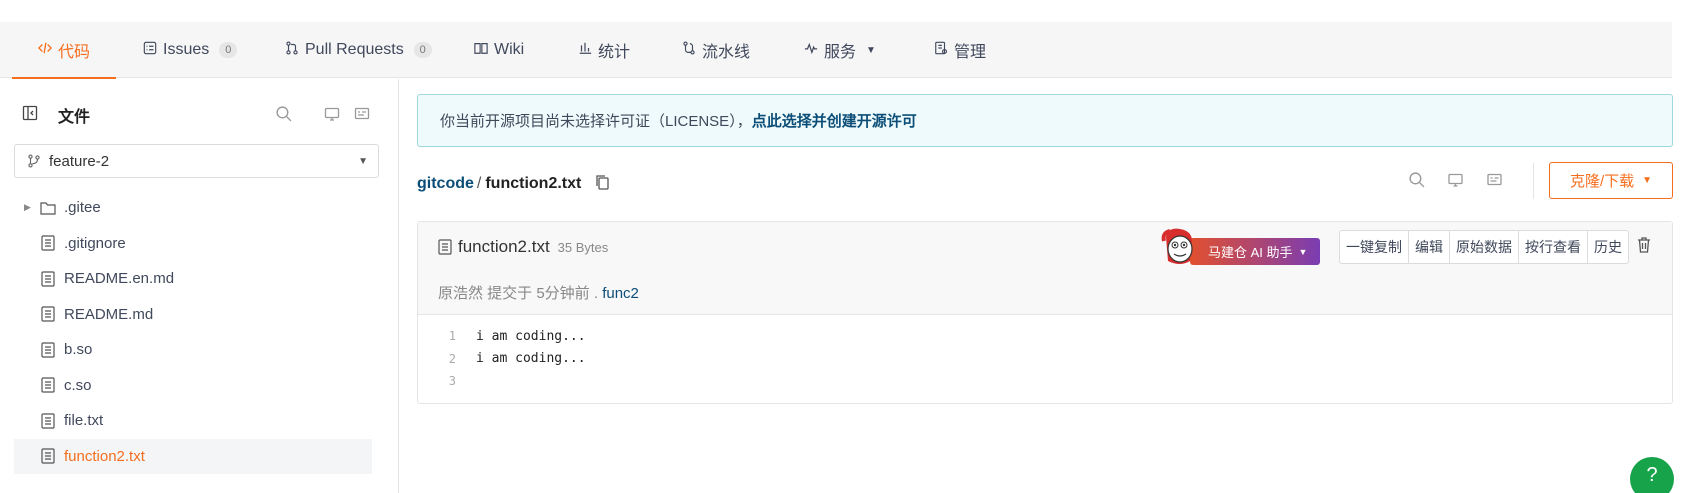 This screenshot has width=1692, height=493. What do you see at coordinates (109, 314) in the screenshot?
I see `tree-item-label: README.md` at bounding box center [109, 314].